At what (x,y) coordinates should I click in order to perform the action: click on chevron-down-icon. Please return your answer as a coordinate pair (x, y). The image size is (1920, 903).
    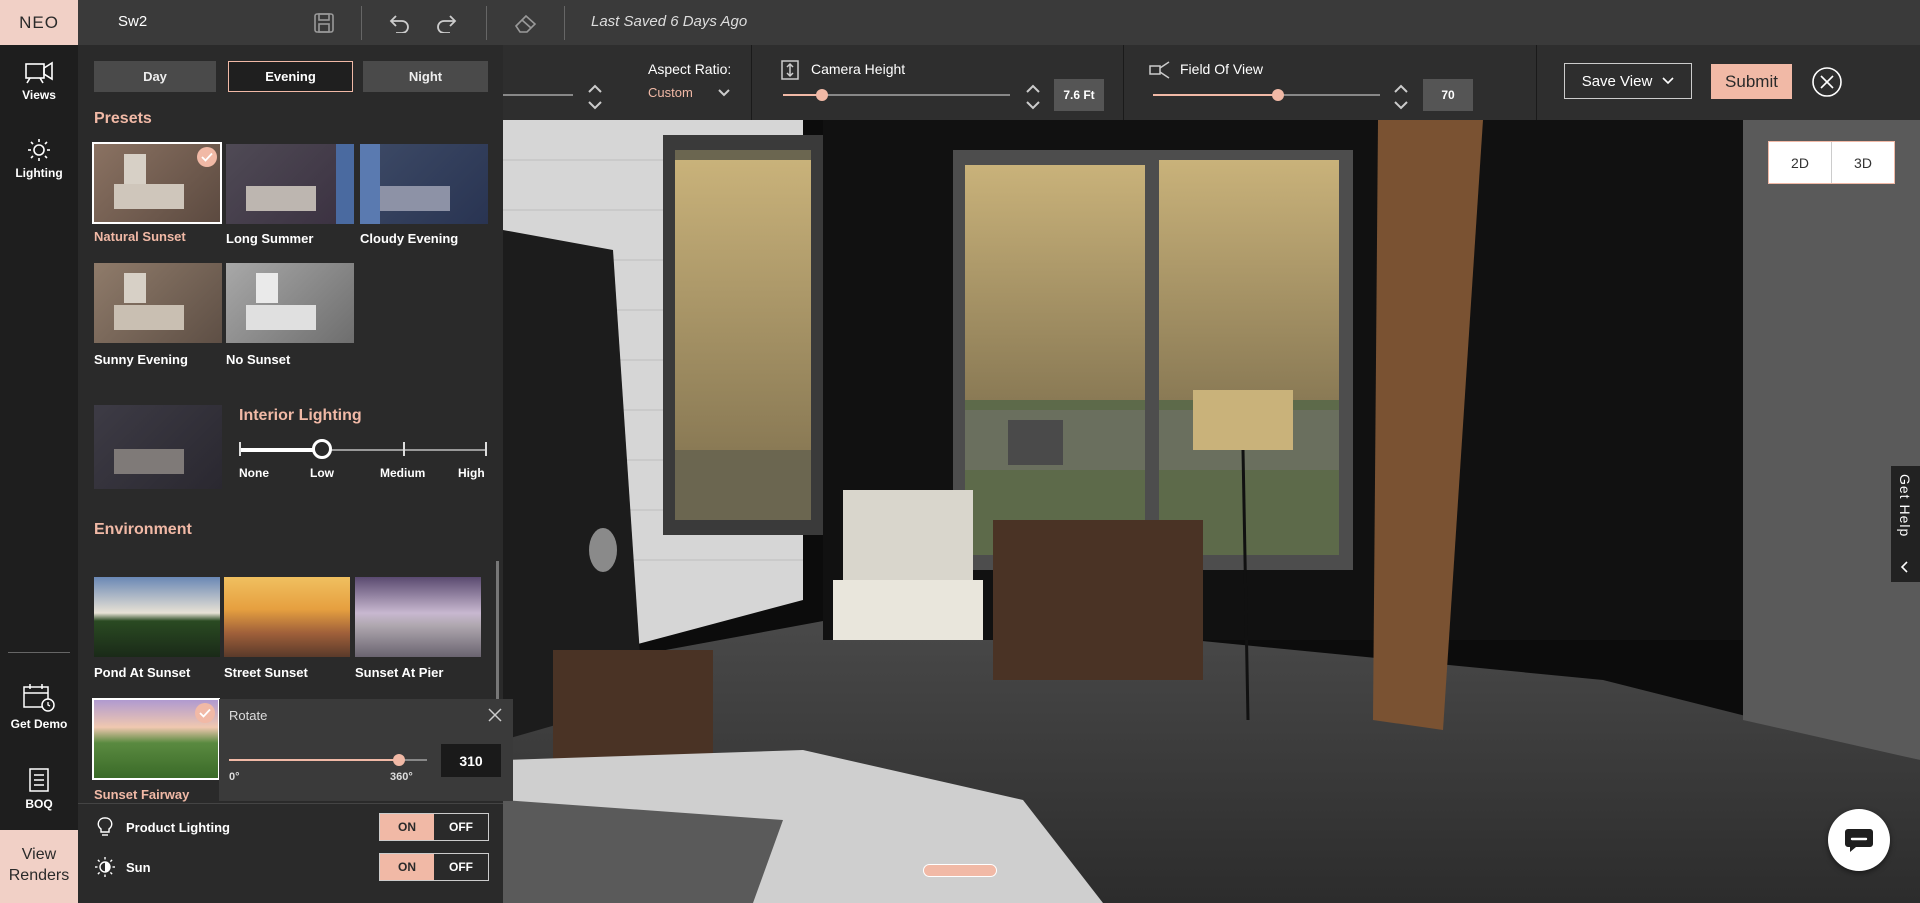
    Looking at the image, I should click on (724, 93).